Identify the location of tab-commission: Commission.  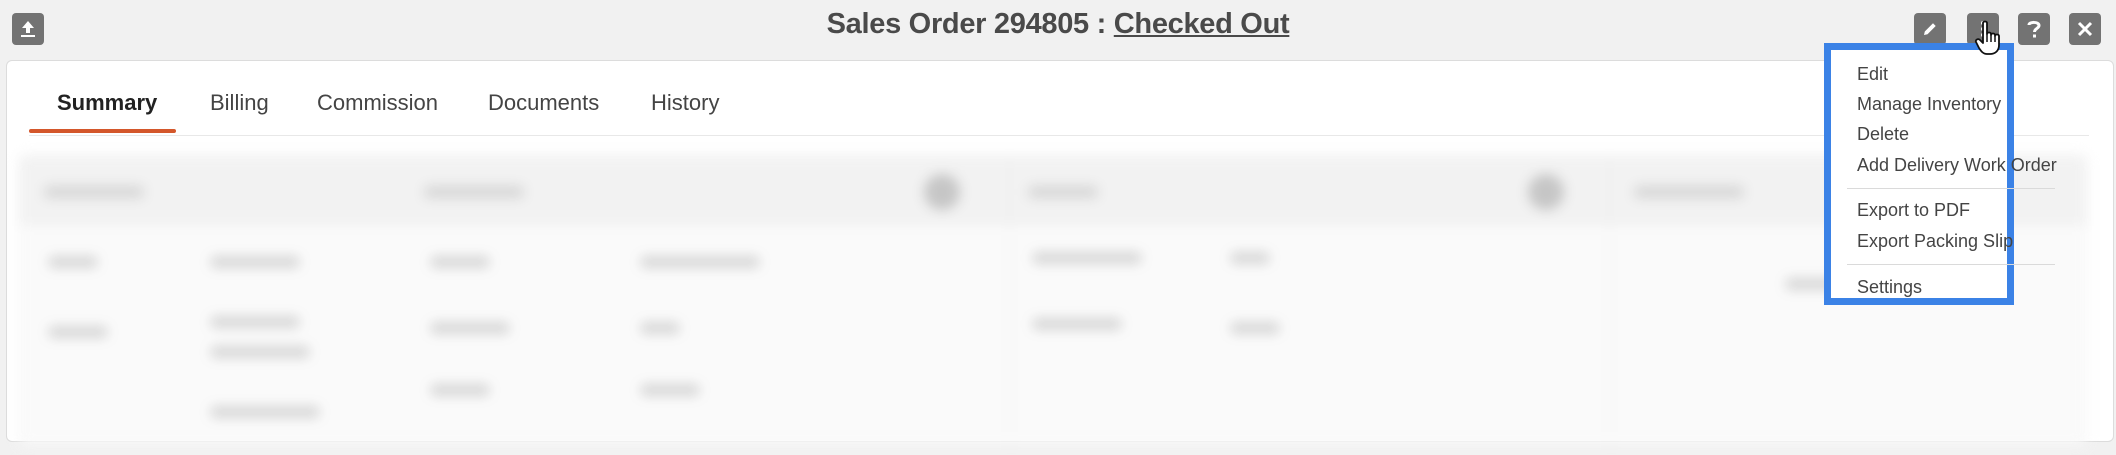
(377, 112).